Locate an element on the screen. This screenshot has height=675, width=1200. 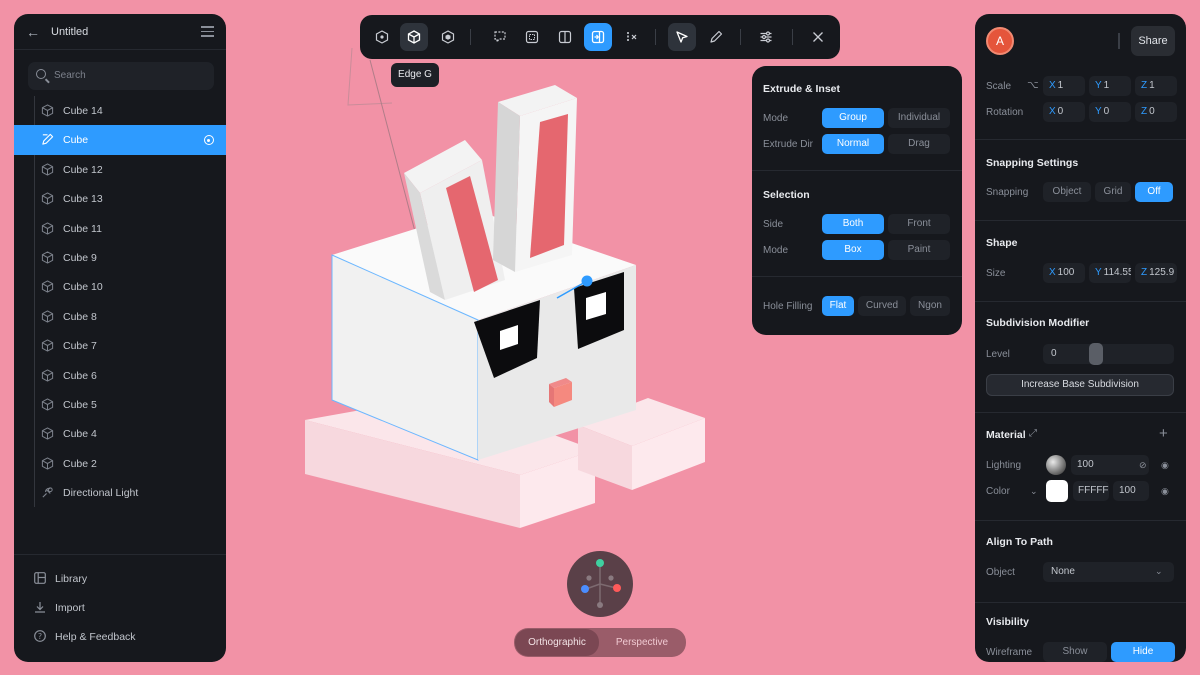
settings-button is located at coordinates (766, 37).